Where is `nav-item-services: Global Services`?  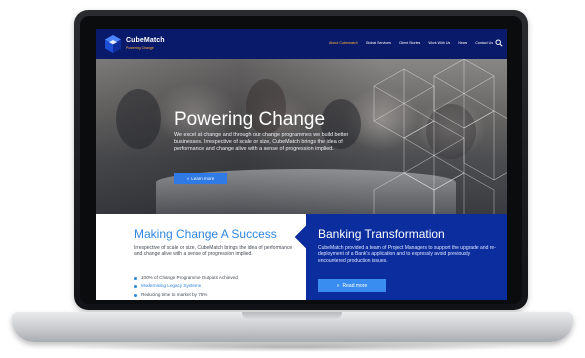 nav-item-services: Global Services is located at coordinates (378, 43).